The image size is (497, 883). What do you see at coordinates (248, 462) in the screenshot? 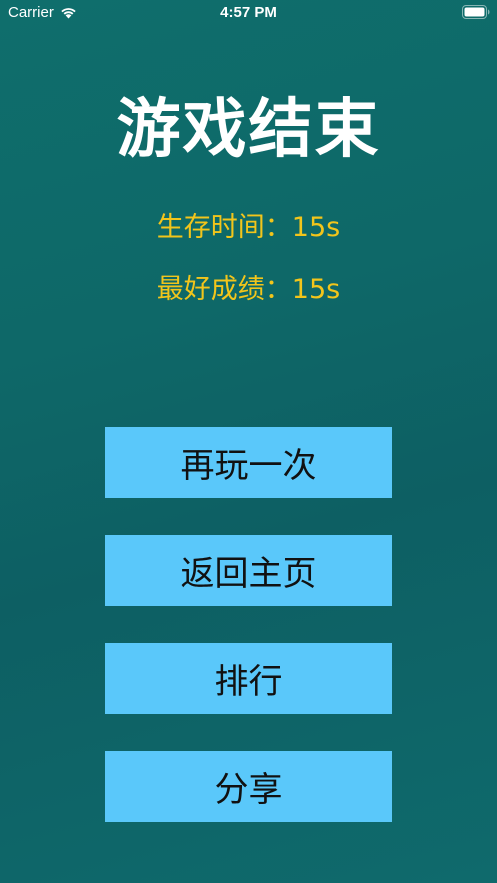
I see `play-again-button: 再玩一次` at bounding box center [248, 462].